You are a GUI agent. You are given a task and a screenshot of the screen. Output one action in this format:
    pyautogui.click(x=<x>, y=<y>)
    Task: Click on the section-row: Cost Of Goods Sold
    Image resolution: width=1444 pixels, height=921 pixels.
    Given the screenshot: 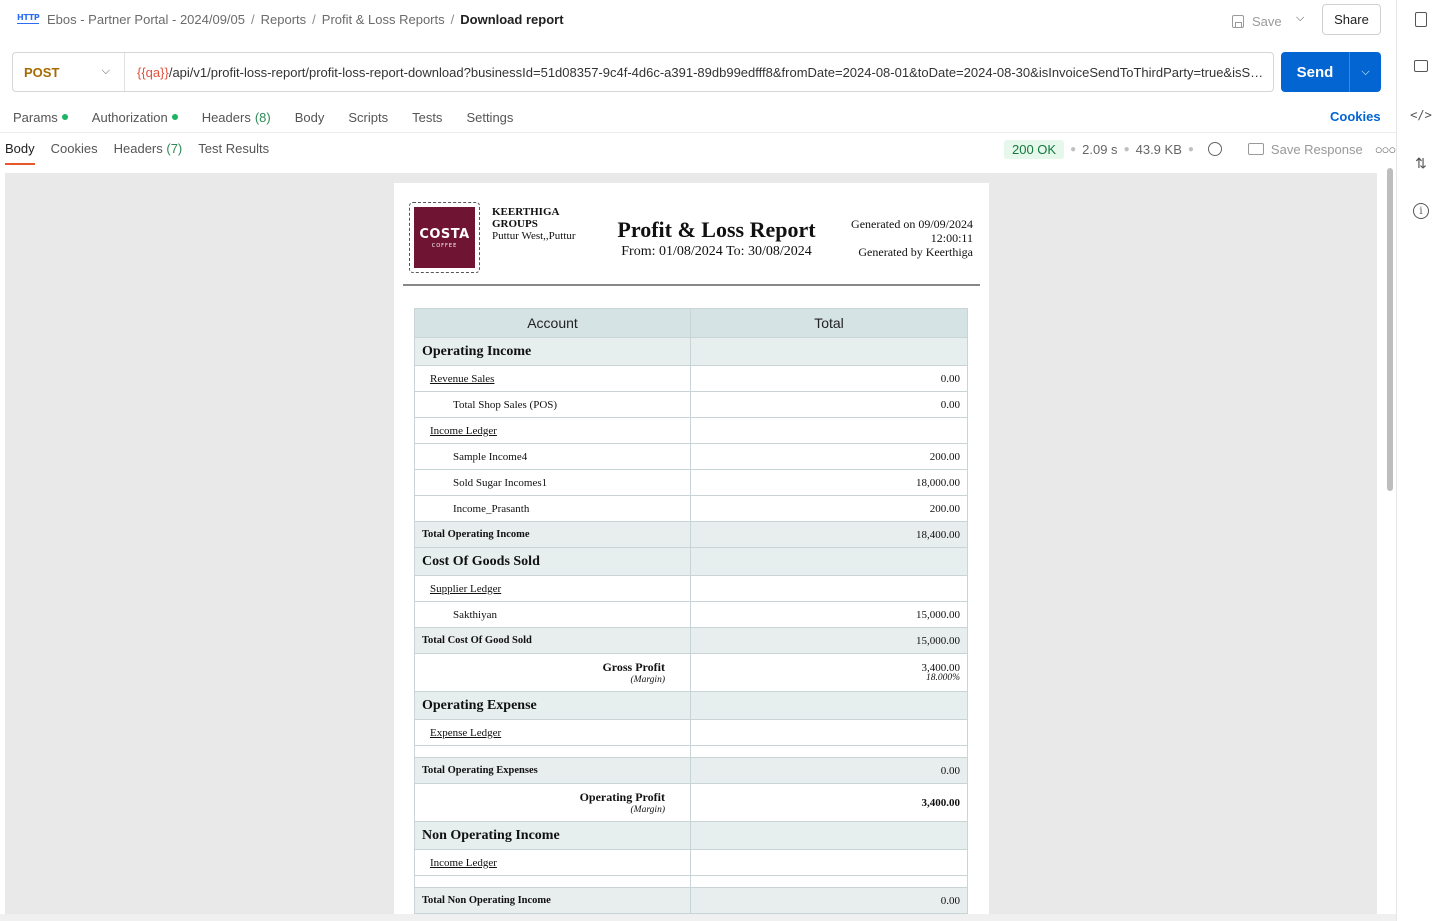 What is the action you would take?
    pyautogui.click(x=691, y=561)
    